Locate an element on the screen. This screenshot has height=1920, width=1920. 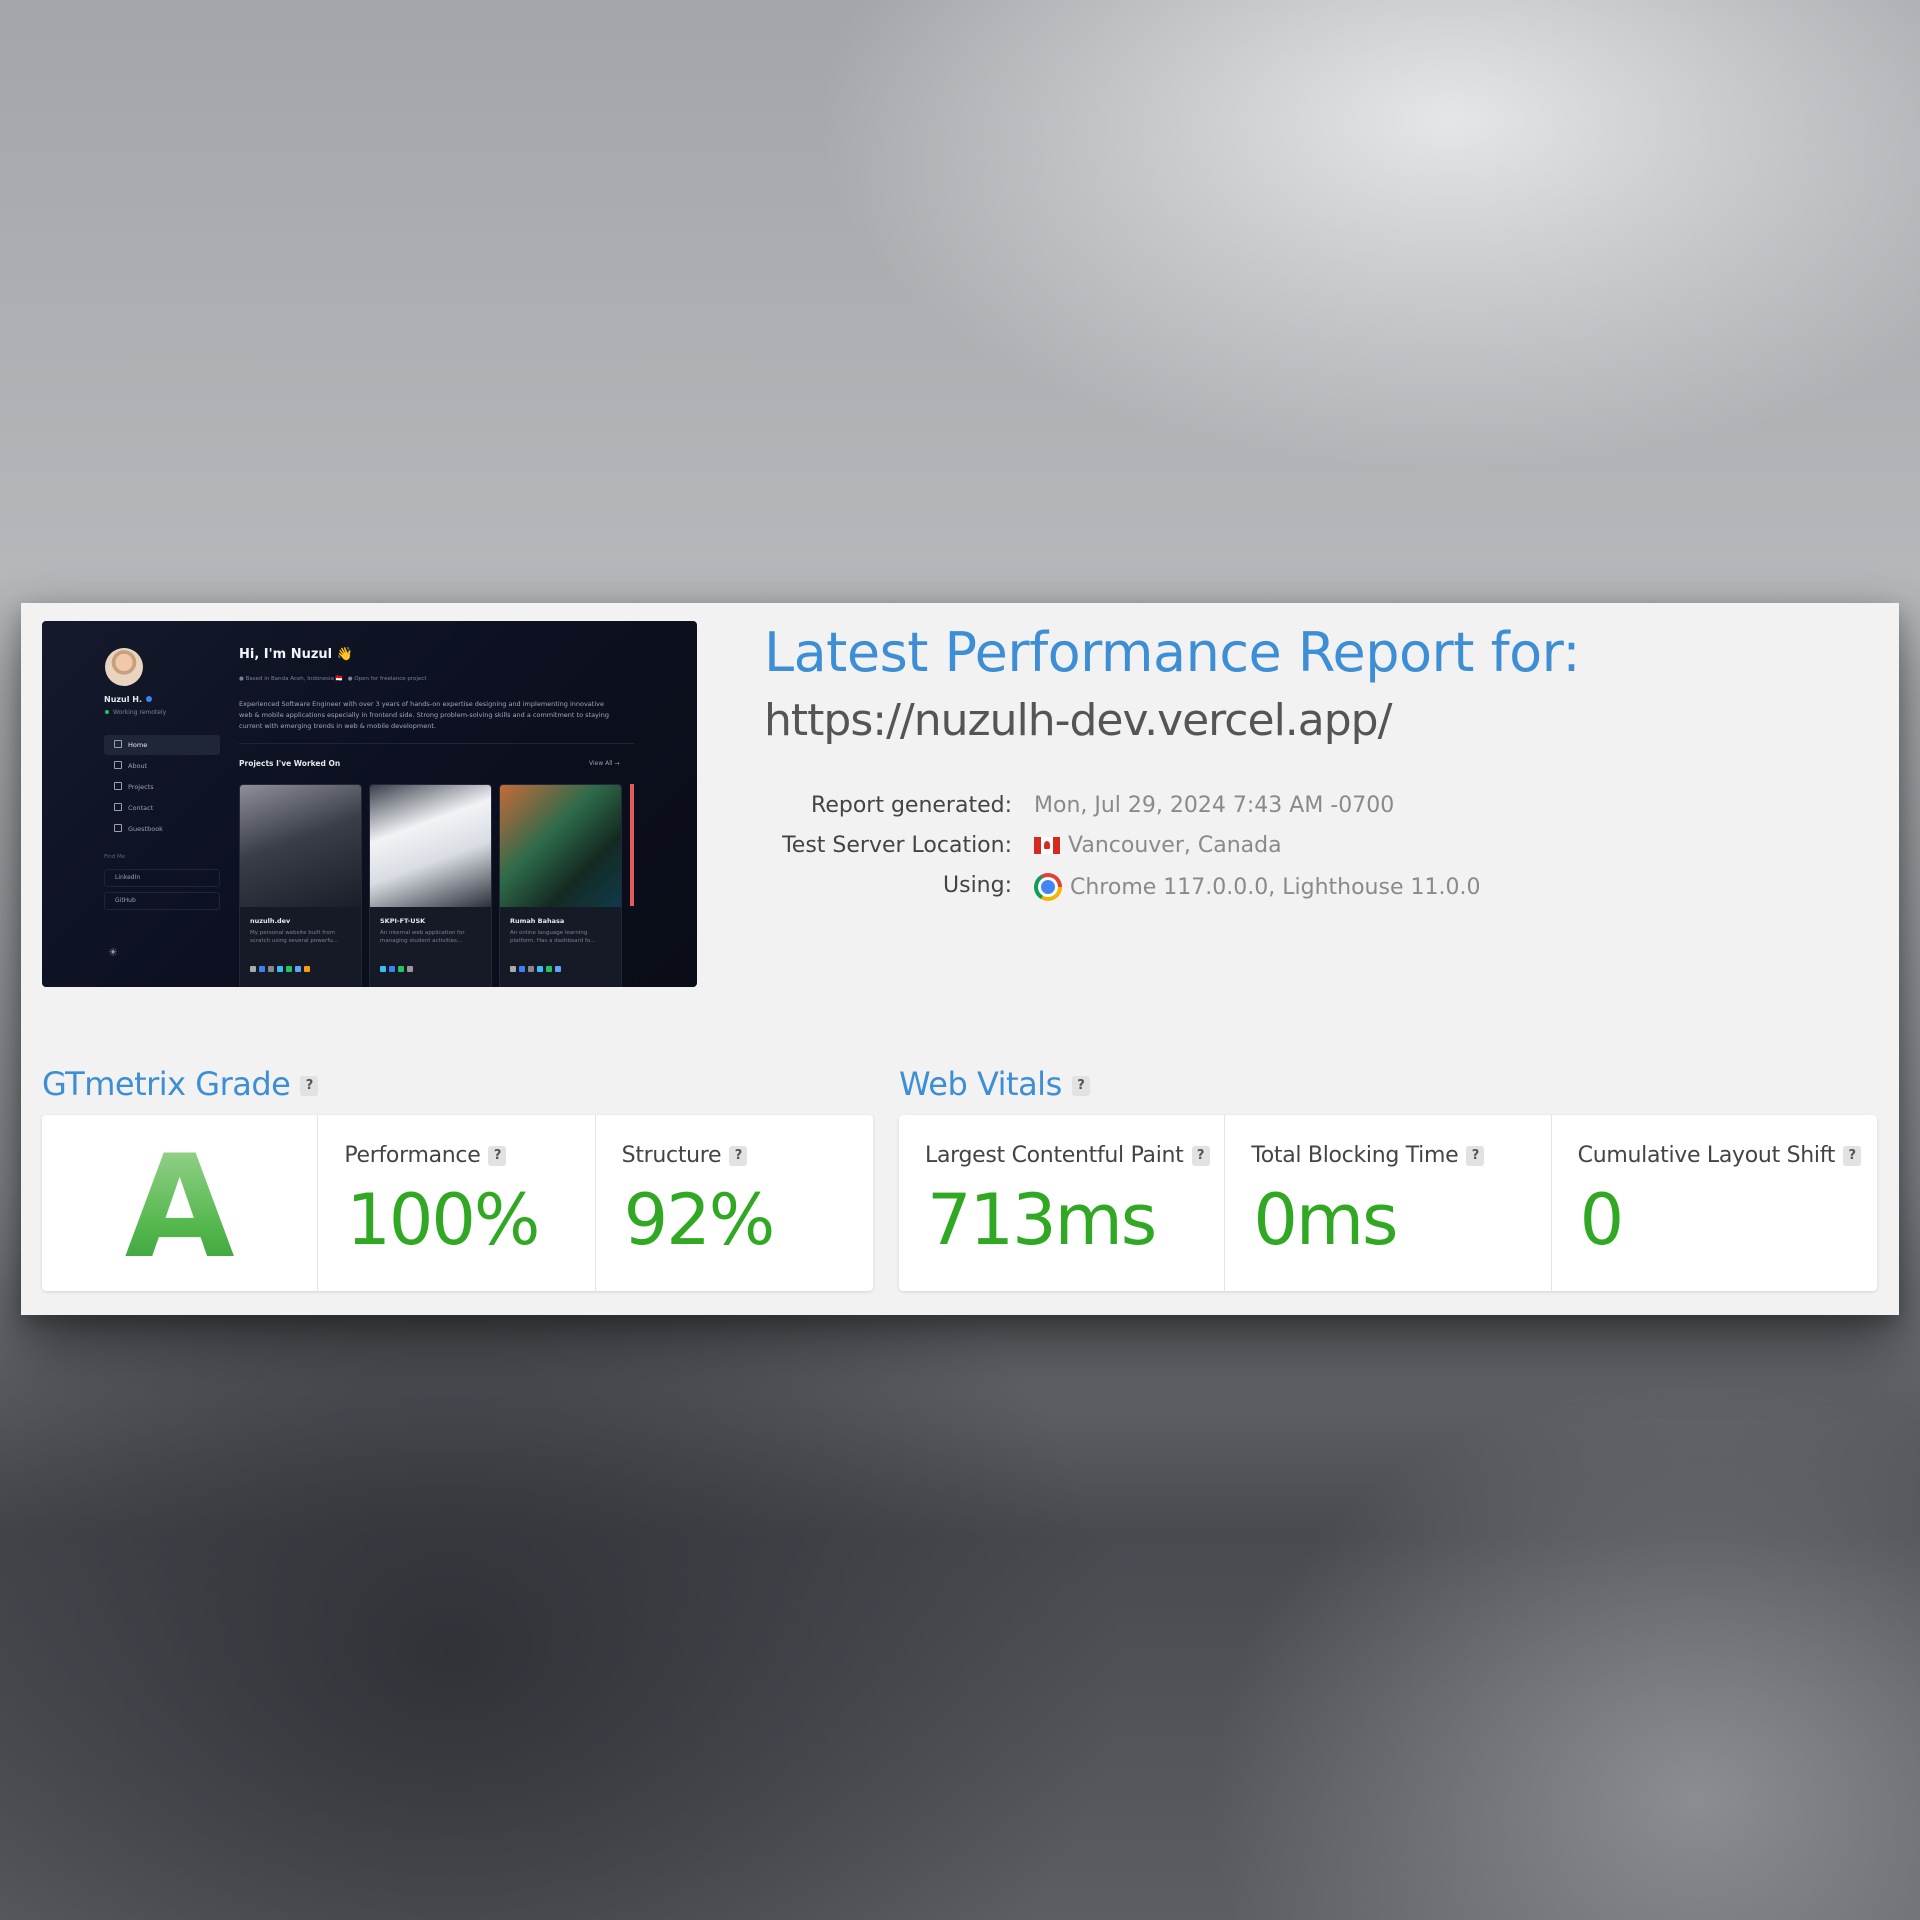
location-value-wrap: Vancouver, Canada is located at coordinates (1158, 845).